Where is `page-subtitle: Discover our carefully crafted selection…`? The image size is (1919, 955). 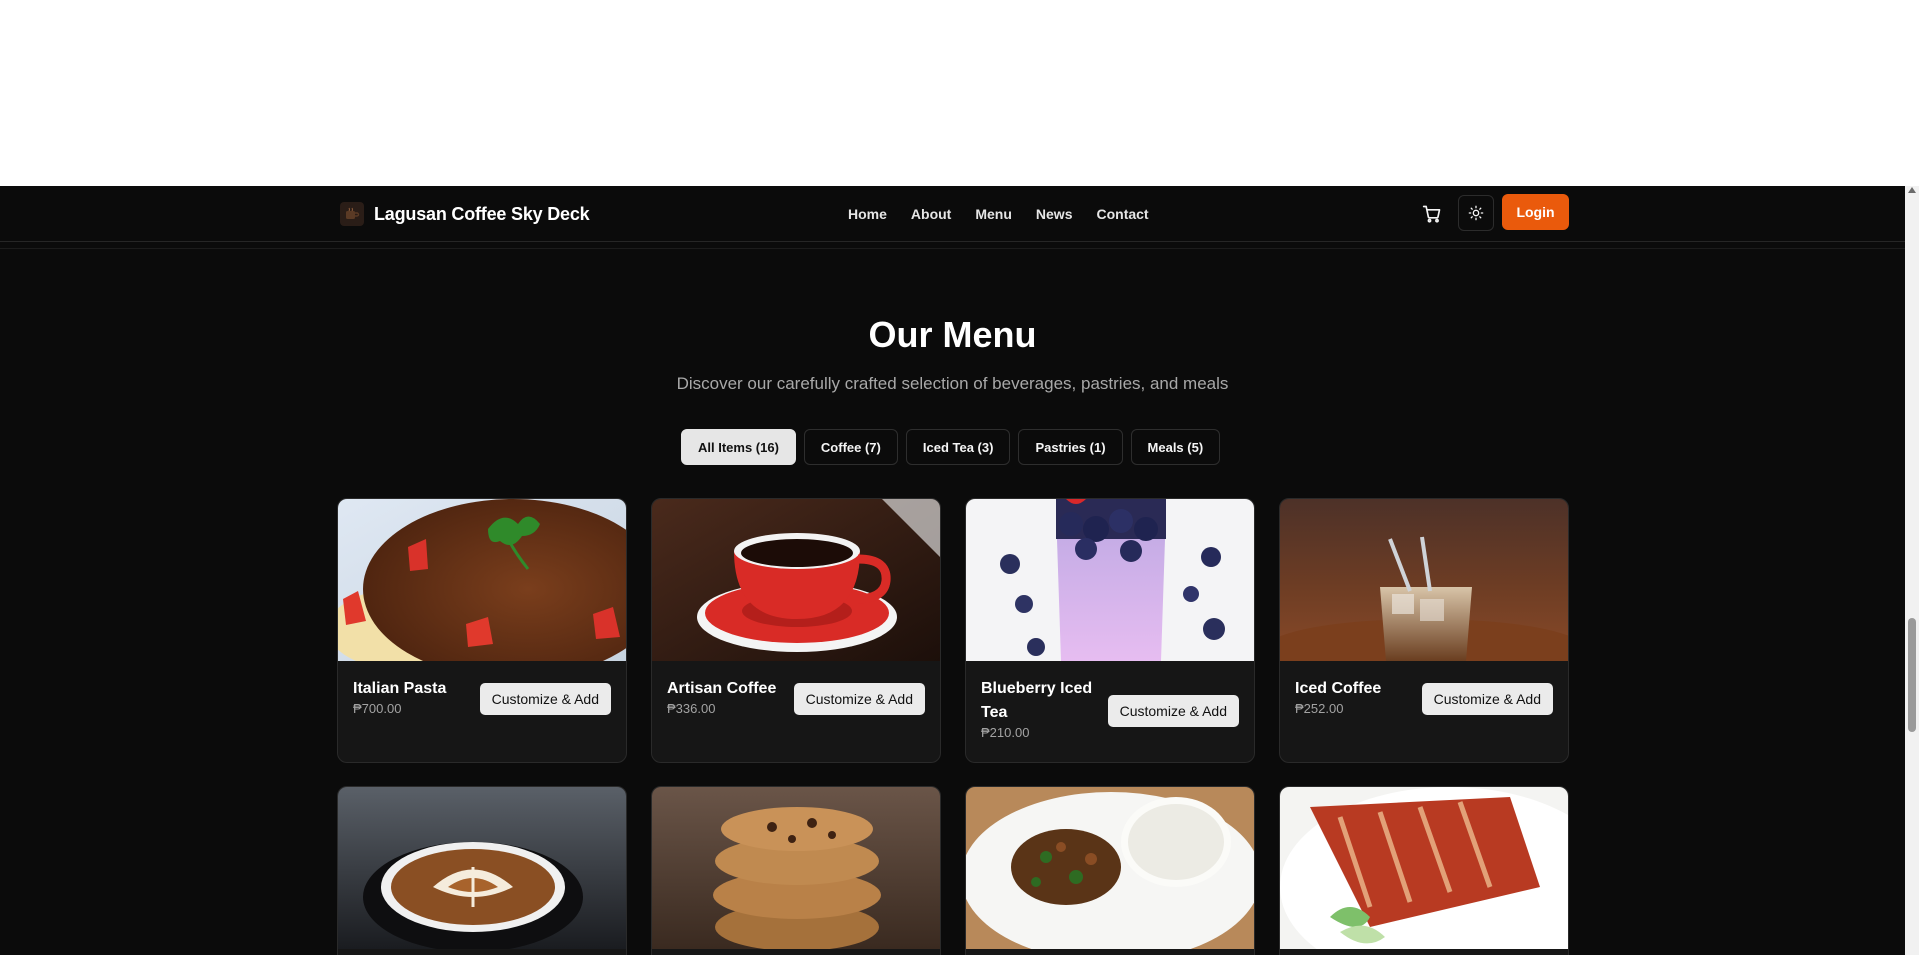 page-subtitle: Discover our carefully crafted selection… is located at coordinates (952, 383).